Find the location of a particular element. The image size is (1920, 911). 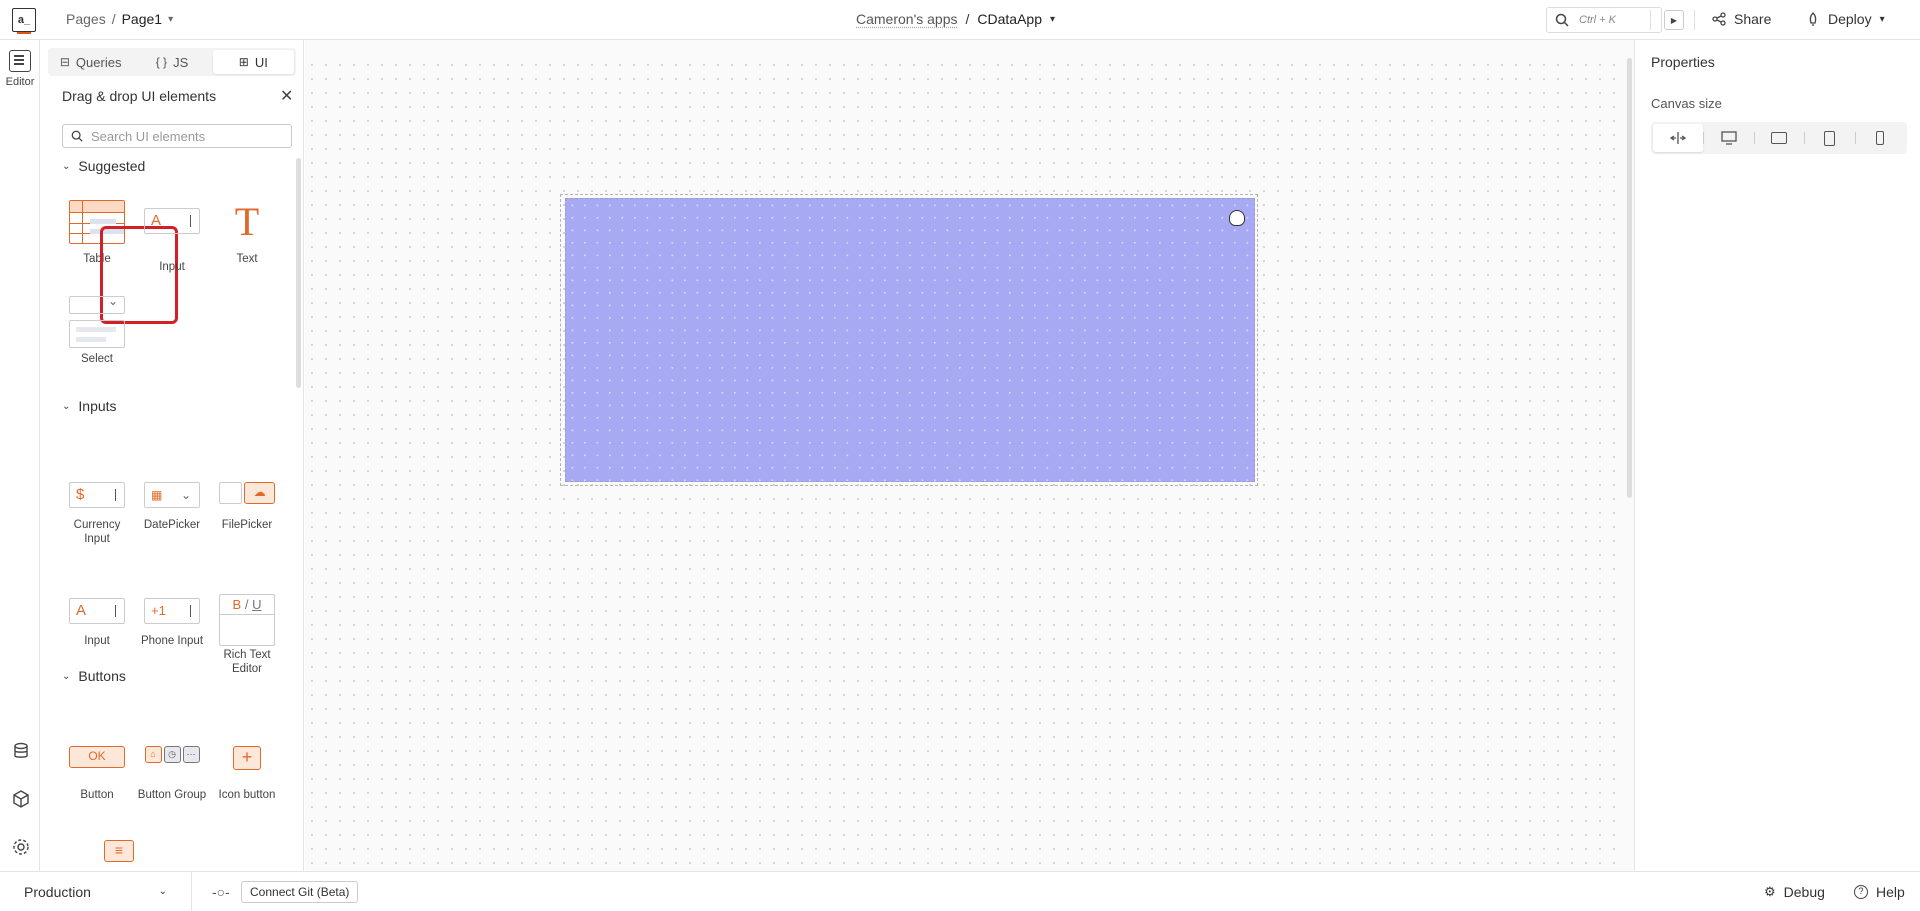

tab-queries: ⊟ Queries is located at coordinates (90, 62).